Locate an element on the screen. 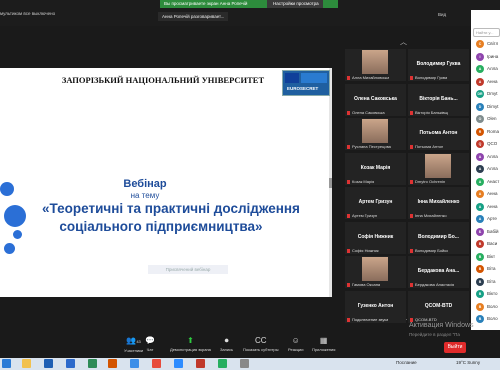 The width and height of the screenshot is (500, 370). participant-row: Q QCO is located at coordinates (488, 145).